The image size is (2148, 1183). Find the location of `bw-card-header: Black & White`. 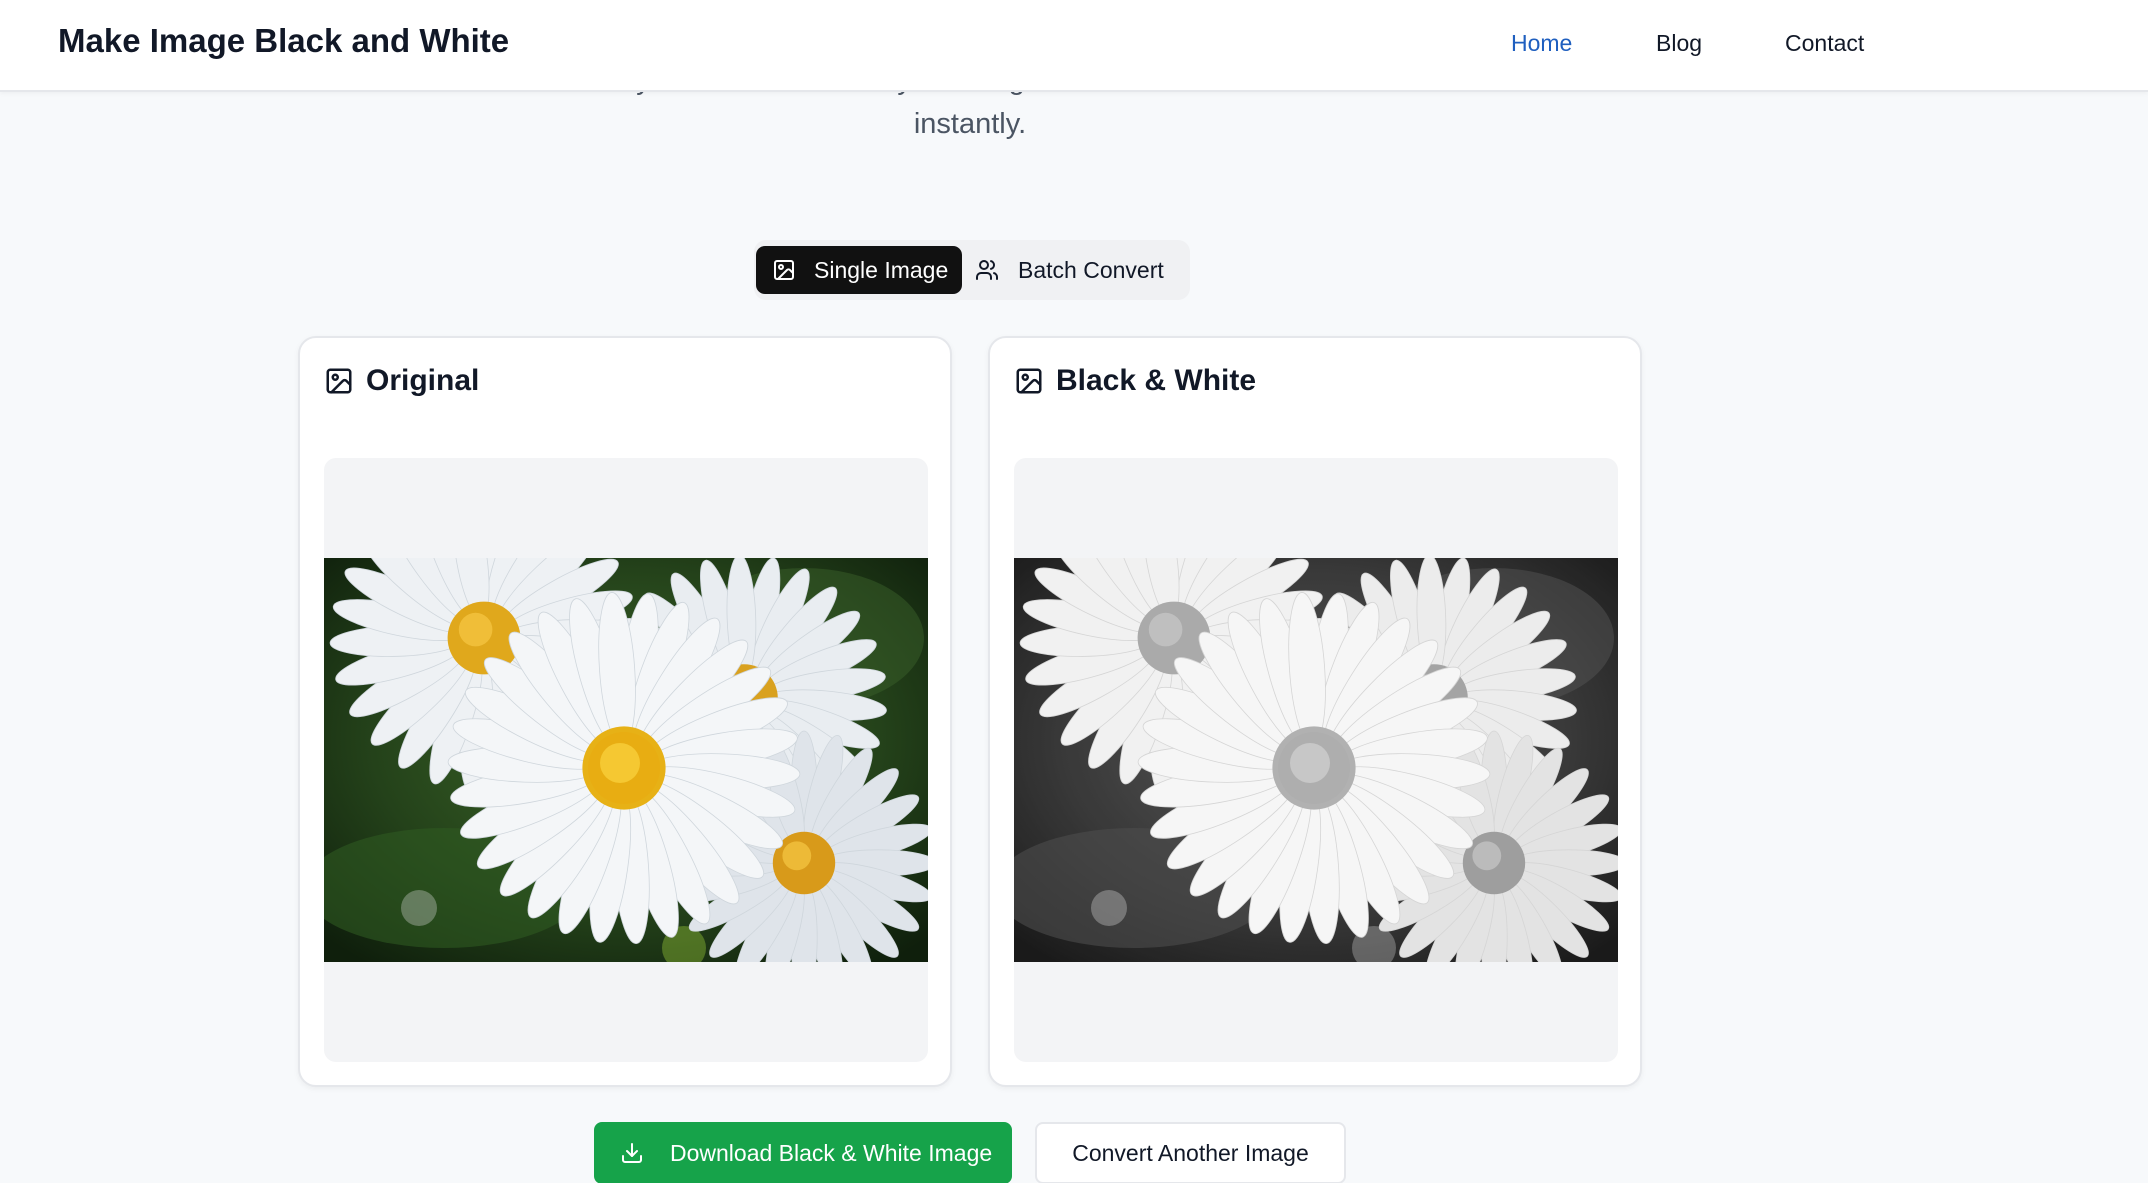

bw-card-header: Black & White is located at coordinates (1135, 381).